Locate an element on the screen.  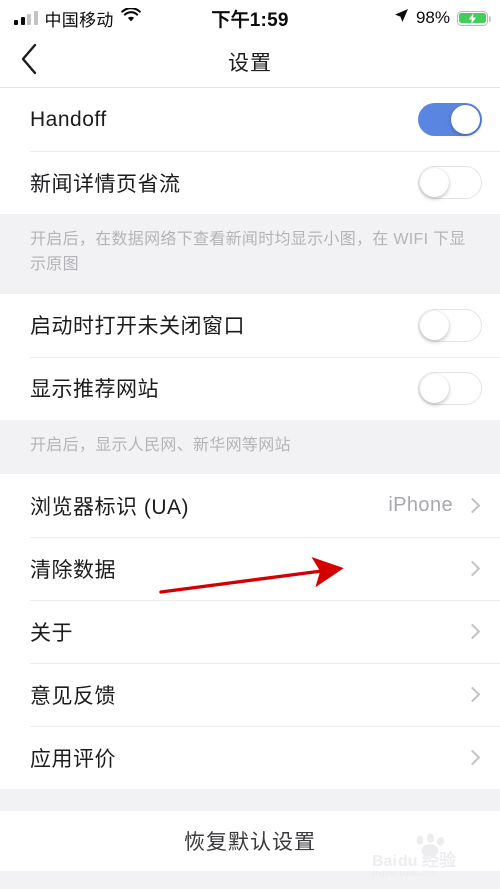
row-label: 新闻详情页省流 is located at coordinates (105, 184).